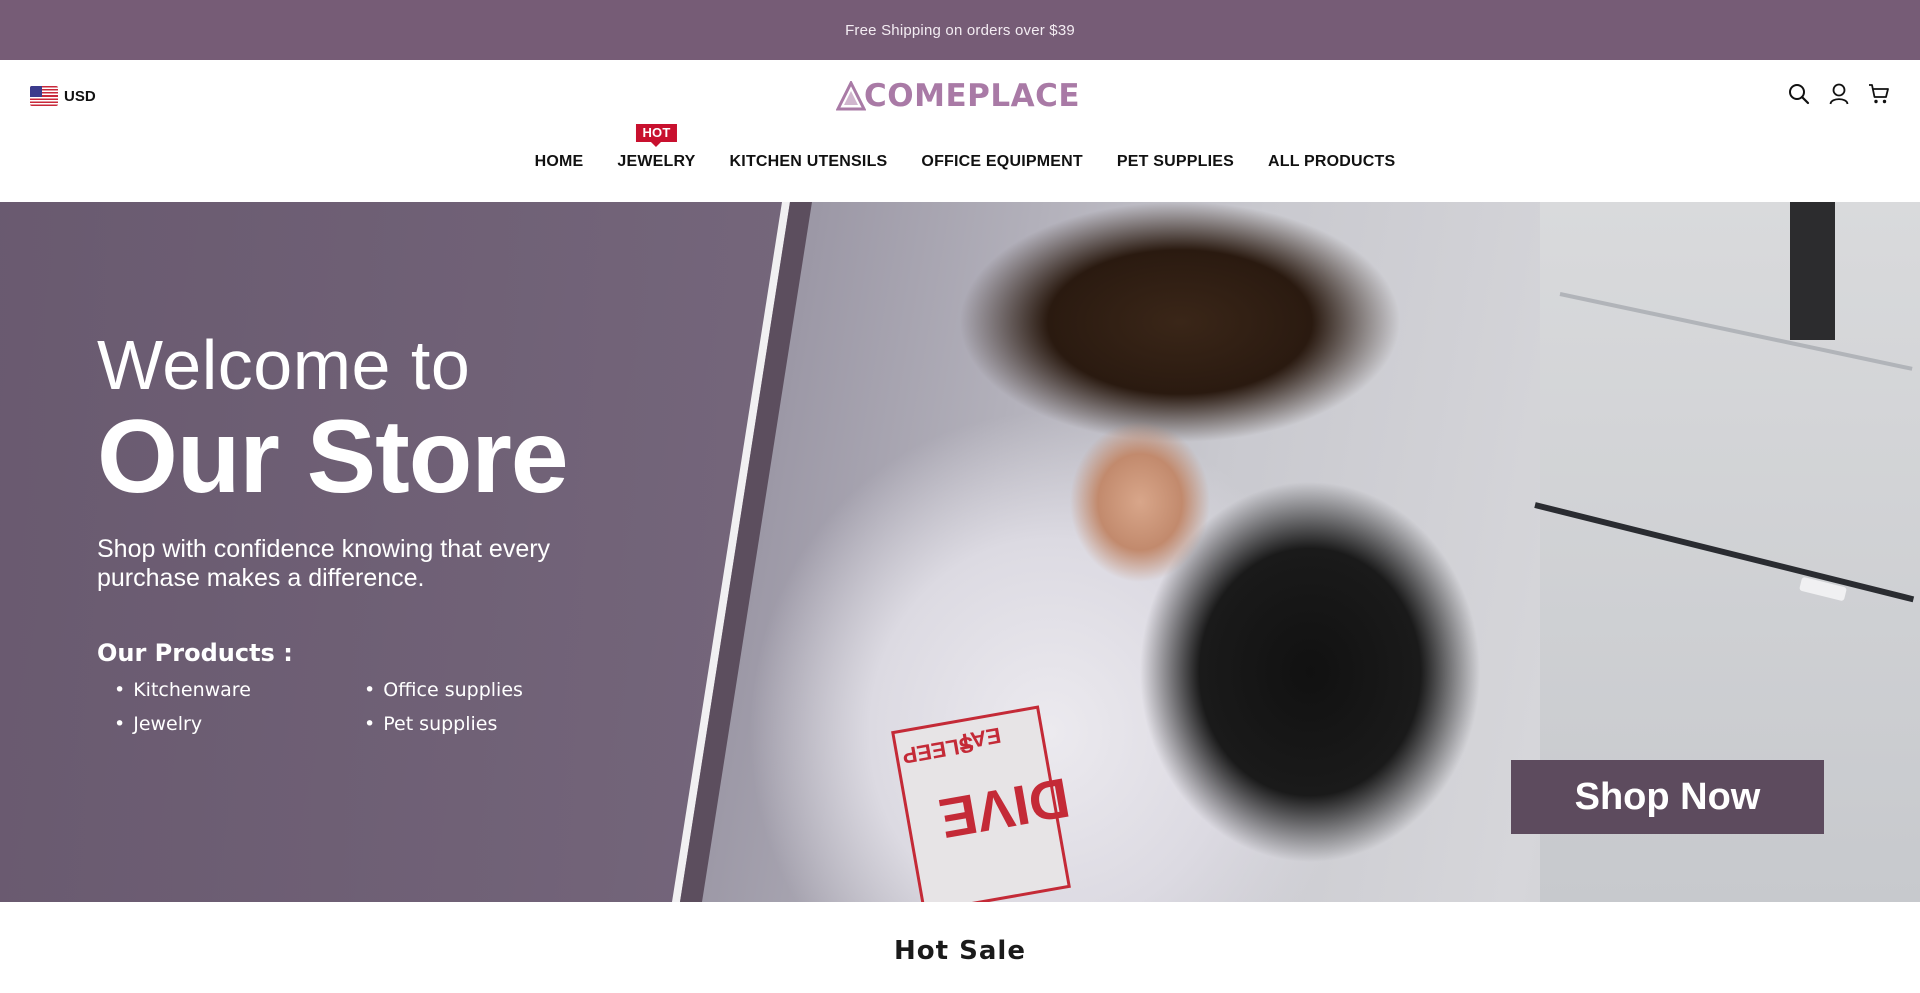 The image size is (1920, 993). I want to click on hero-title: Our Store, so click(333, 457).